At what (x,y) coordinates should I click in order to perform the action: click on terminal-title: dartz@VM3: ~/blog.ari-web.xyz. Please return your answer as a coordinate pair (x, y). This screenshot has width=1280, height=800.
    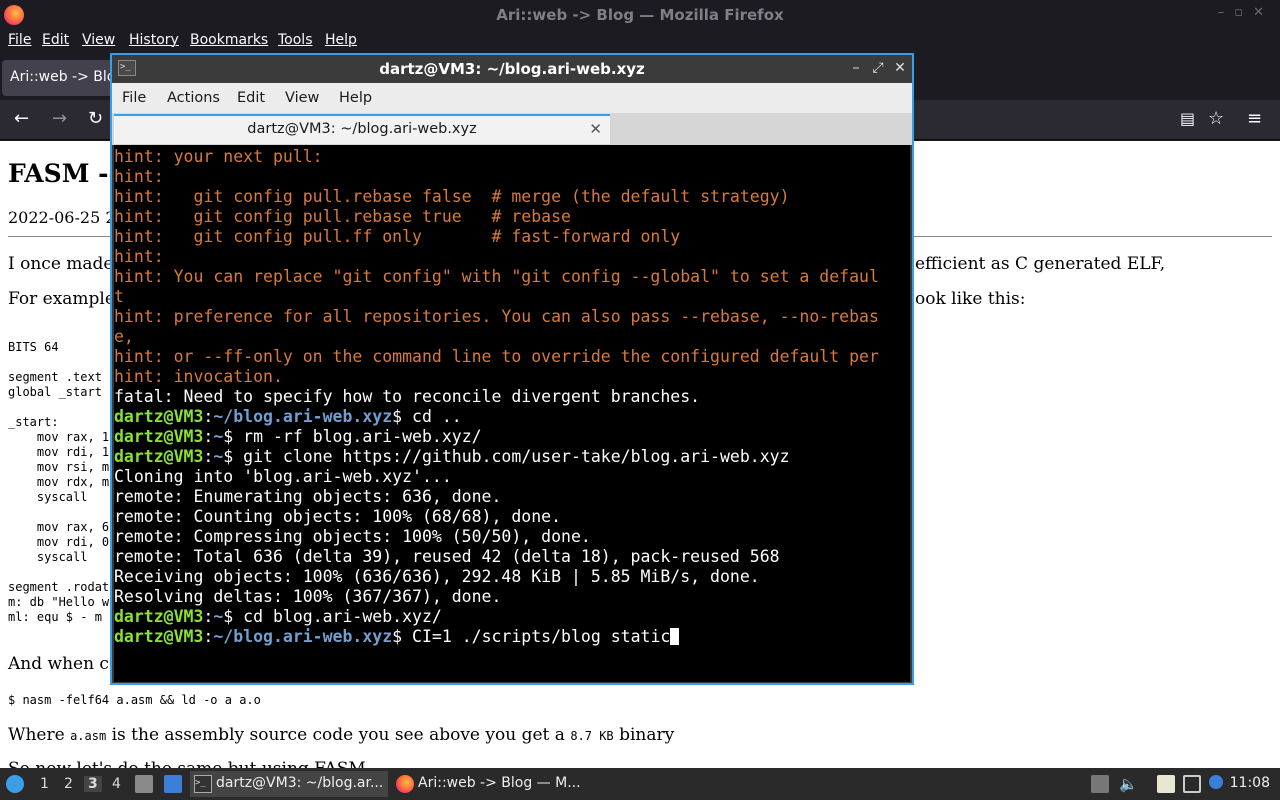
    Looking at the image, I should click on (512, 69).